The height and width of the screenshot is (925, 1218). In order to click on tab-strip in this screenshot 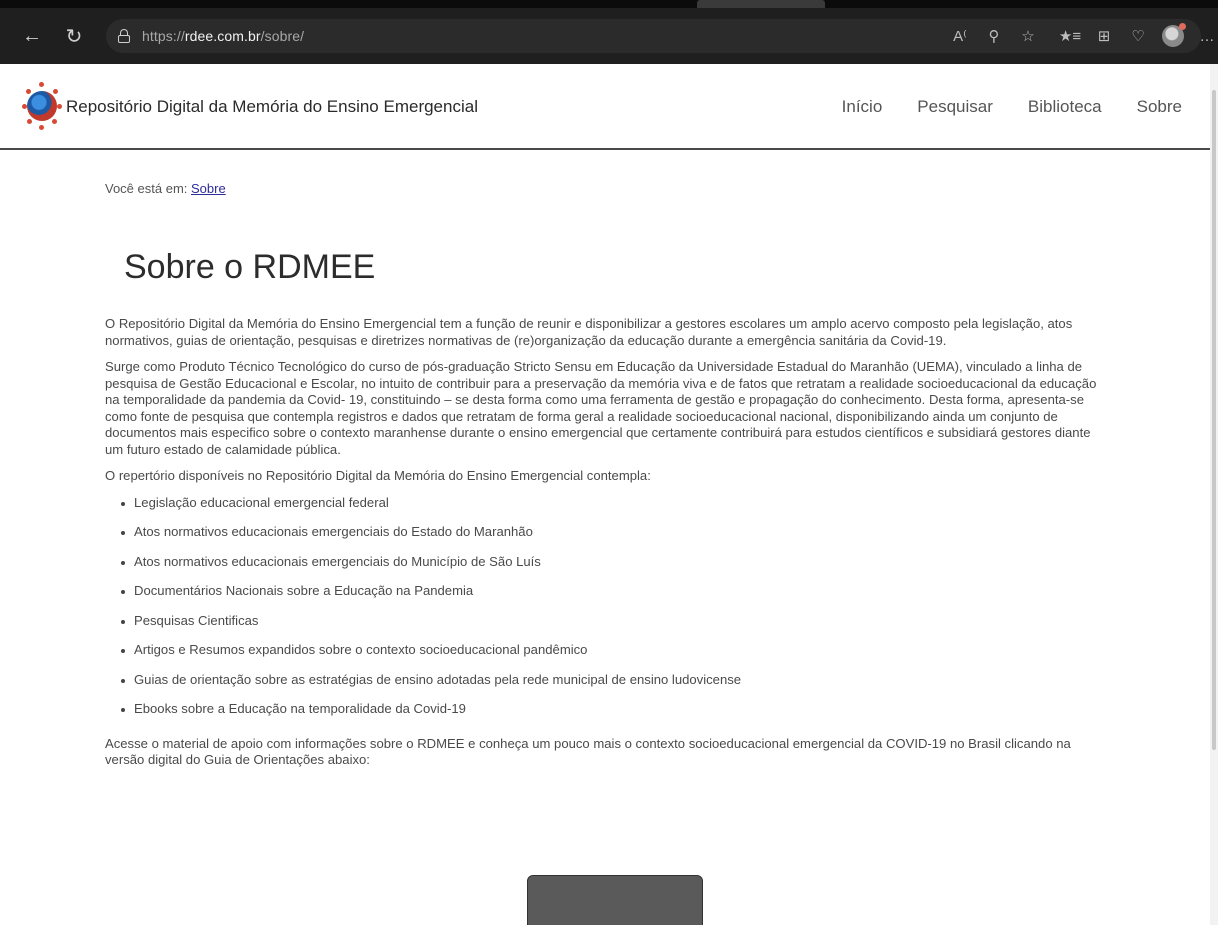, I will do `click(609, 4)`.